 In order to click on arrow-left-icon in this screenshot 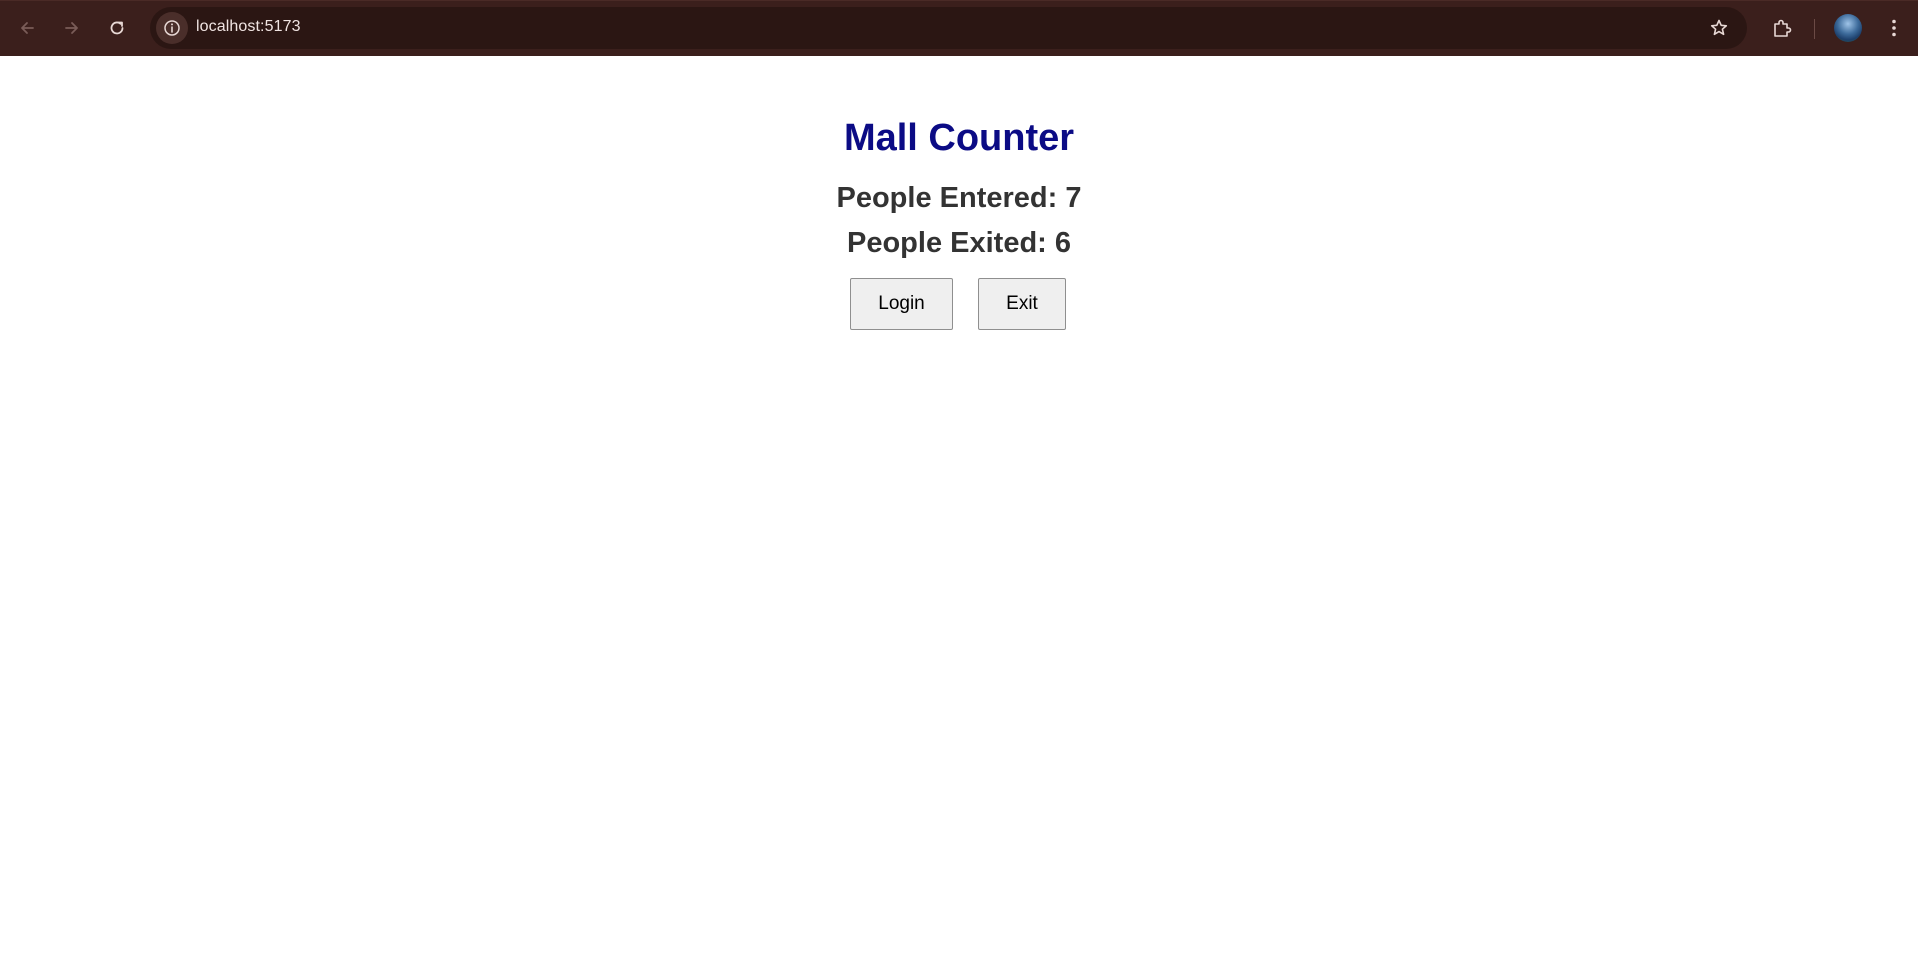, I will do `click(27, 28)`.